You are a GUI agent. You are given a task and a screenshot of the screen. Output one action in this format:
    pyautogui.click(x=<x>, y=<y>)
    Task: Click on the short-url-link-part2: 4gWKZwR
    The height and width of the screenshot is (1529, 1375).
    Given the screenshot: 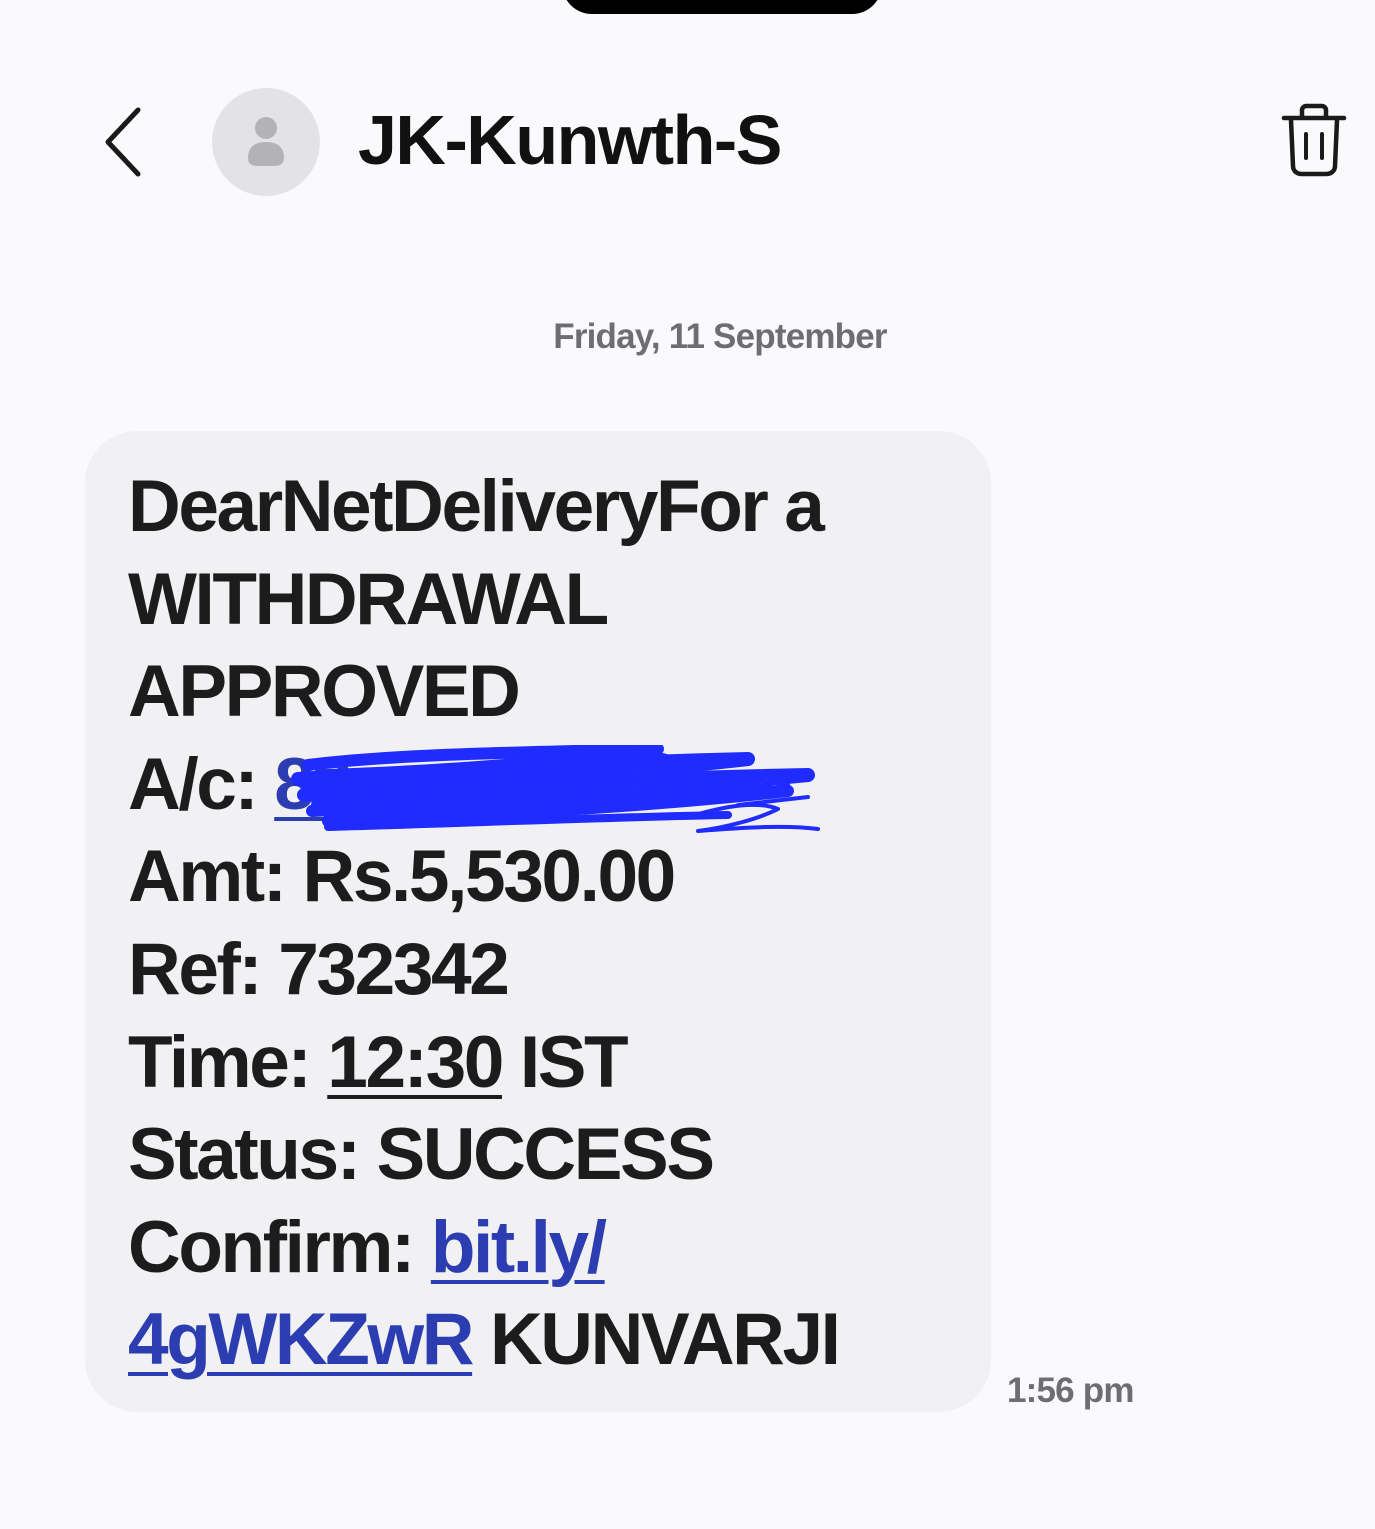 What is the action you would take?
    pyautogui.click(x=301, y=1339)
    